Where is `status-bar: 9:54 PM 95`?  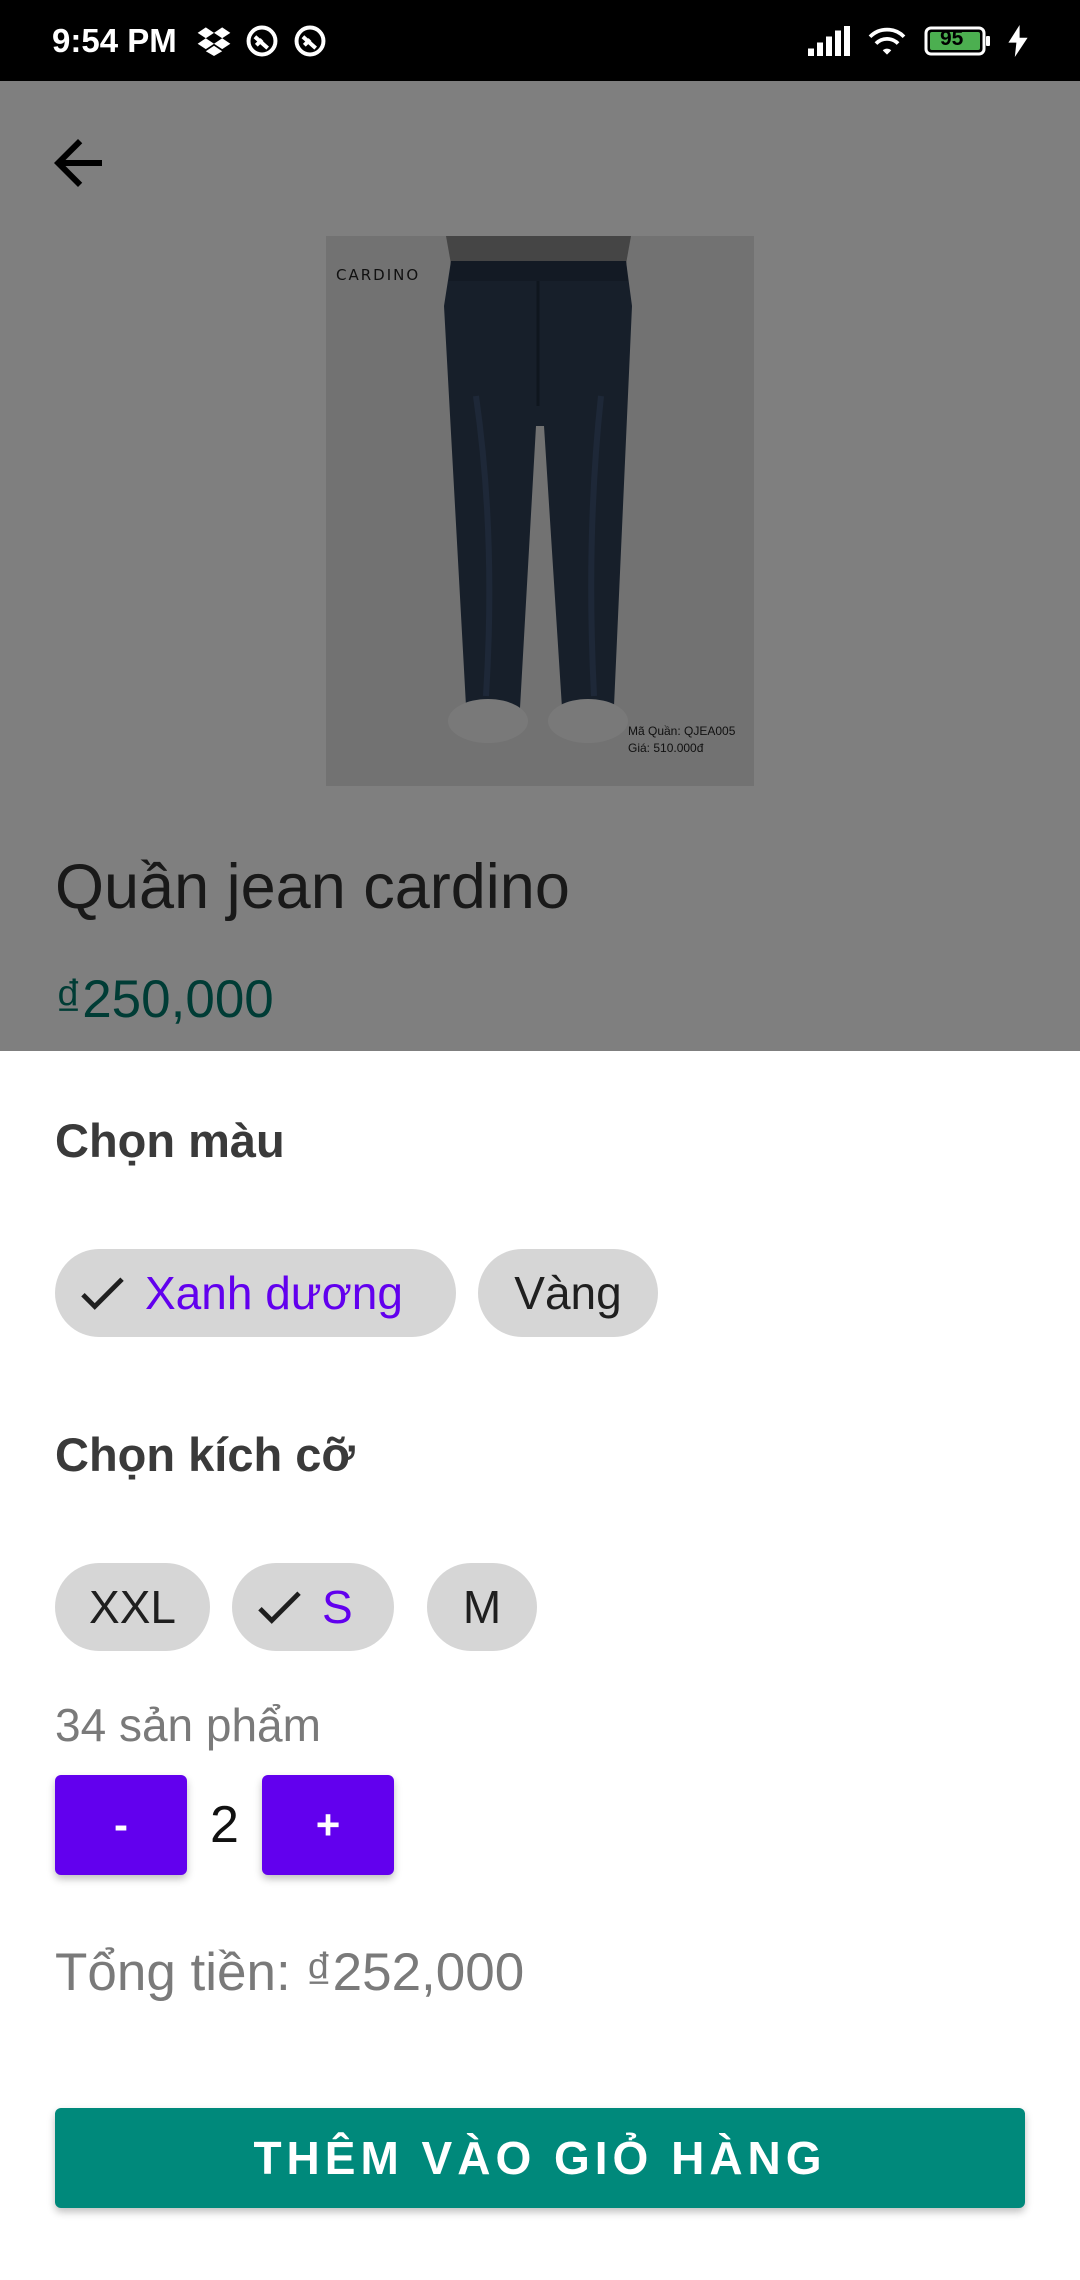
status-bar: 9:54 PM 95 is located at coordinates (540, 40).